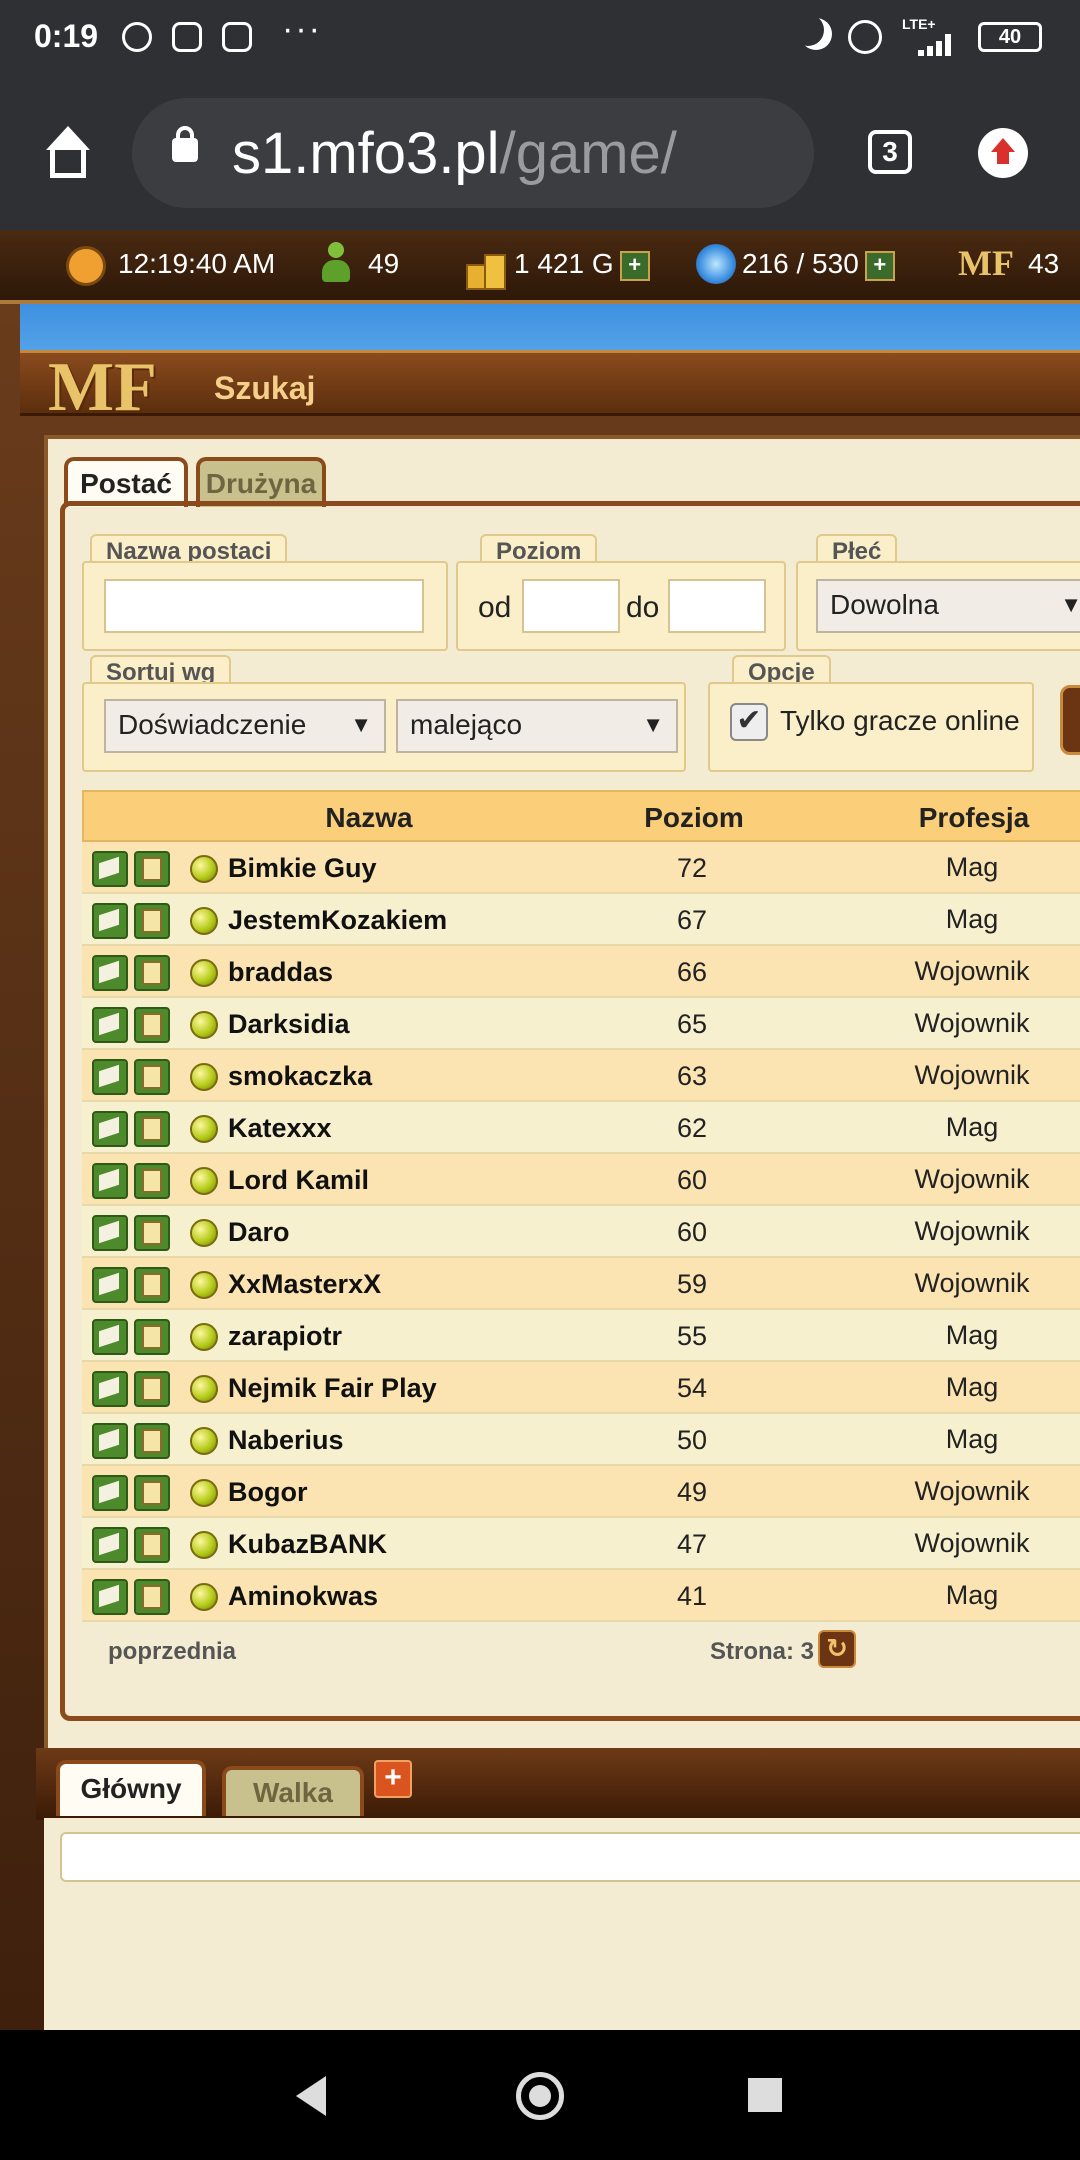  What do you see at coordinates (264, 606) in the screenshot?
I see `character-name-input` at bounding box center [264, 606].